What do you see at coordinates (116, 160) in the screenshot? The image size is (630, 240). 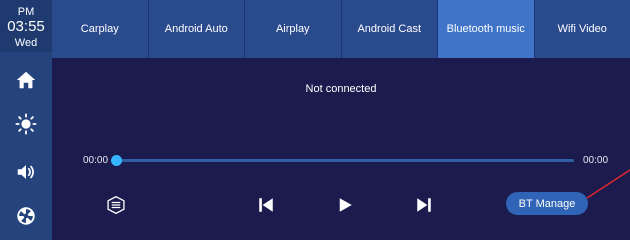 I see `progress-handle` at bounding box center [116, 160].